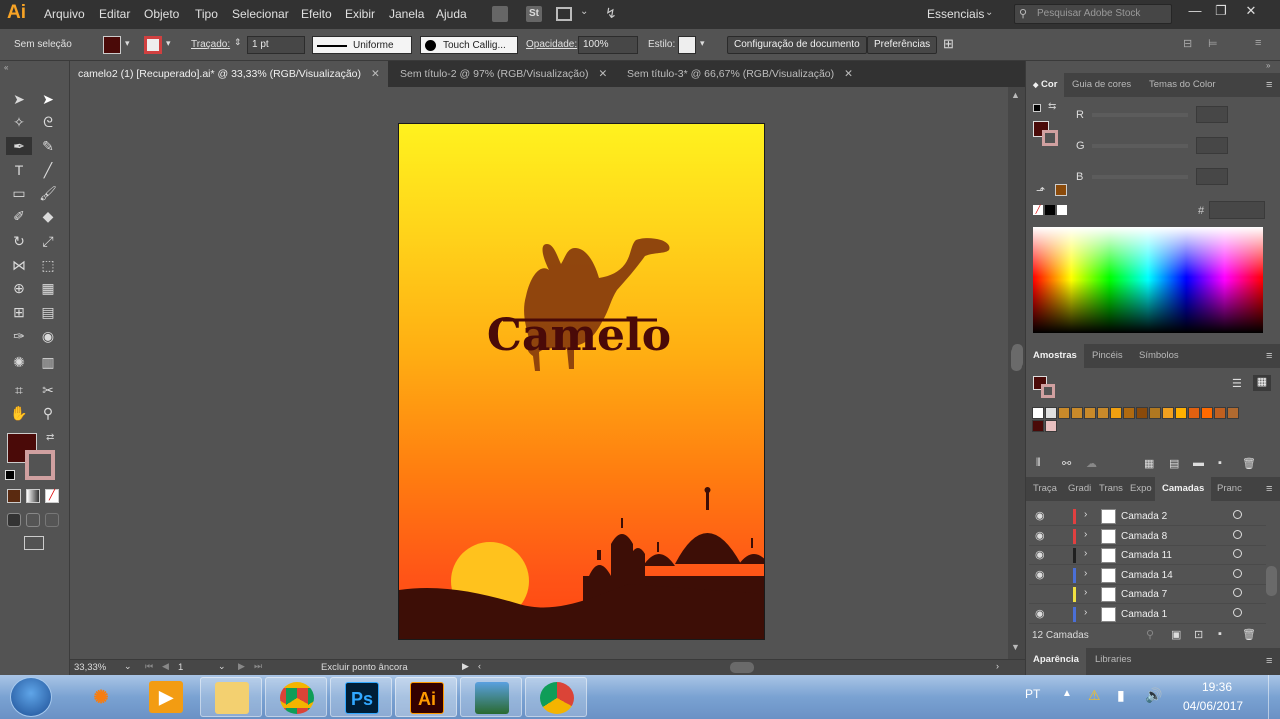 This screenshot has width=1280, height=719. Describe the element at coordinates (1147, 556) in the screenshot. I see `layer-row: ◉ › Camada 11` at that location.